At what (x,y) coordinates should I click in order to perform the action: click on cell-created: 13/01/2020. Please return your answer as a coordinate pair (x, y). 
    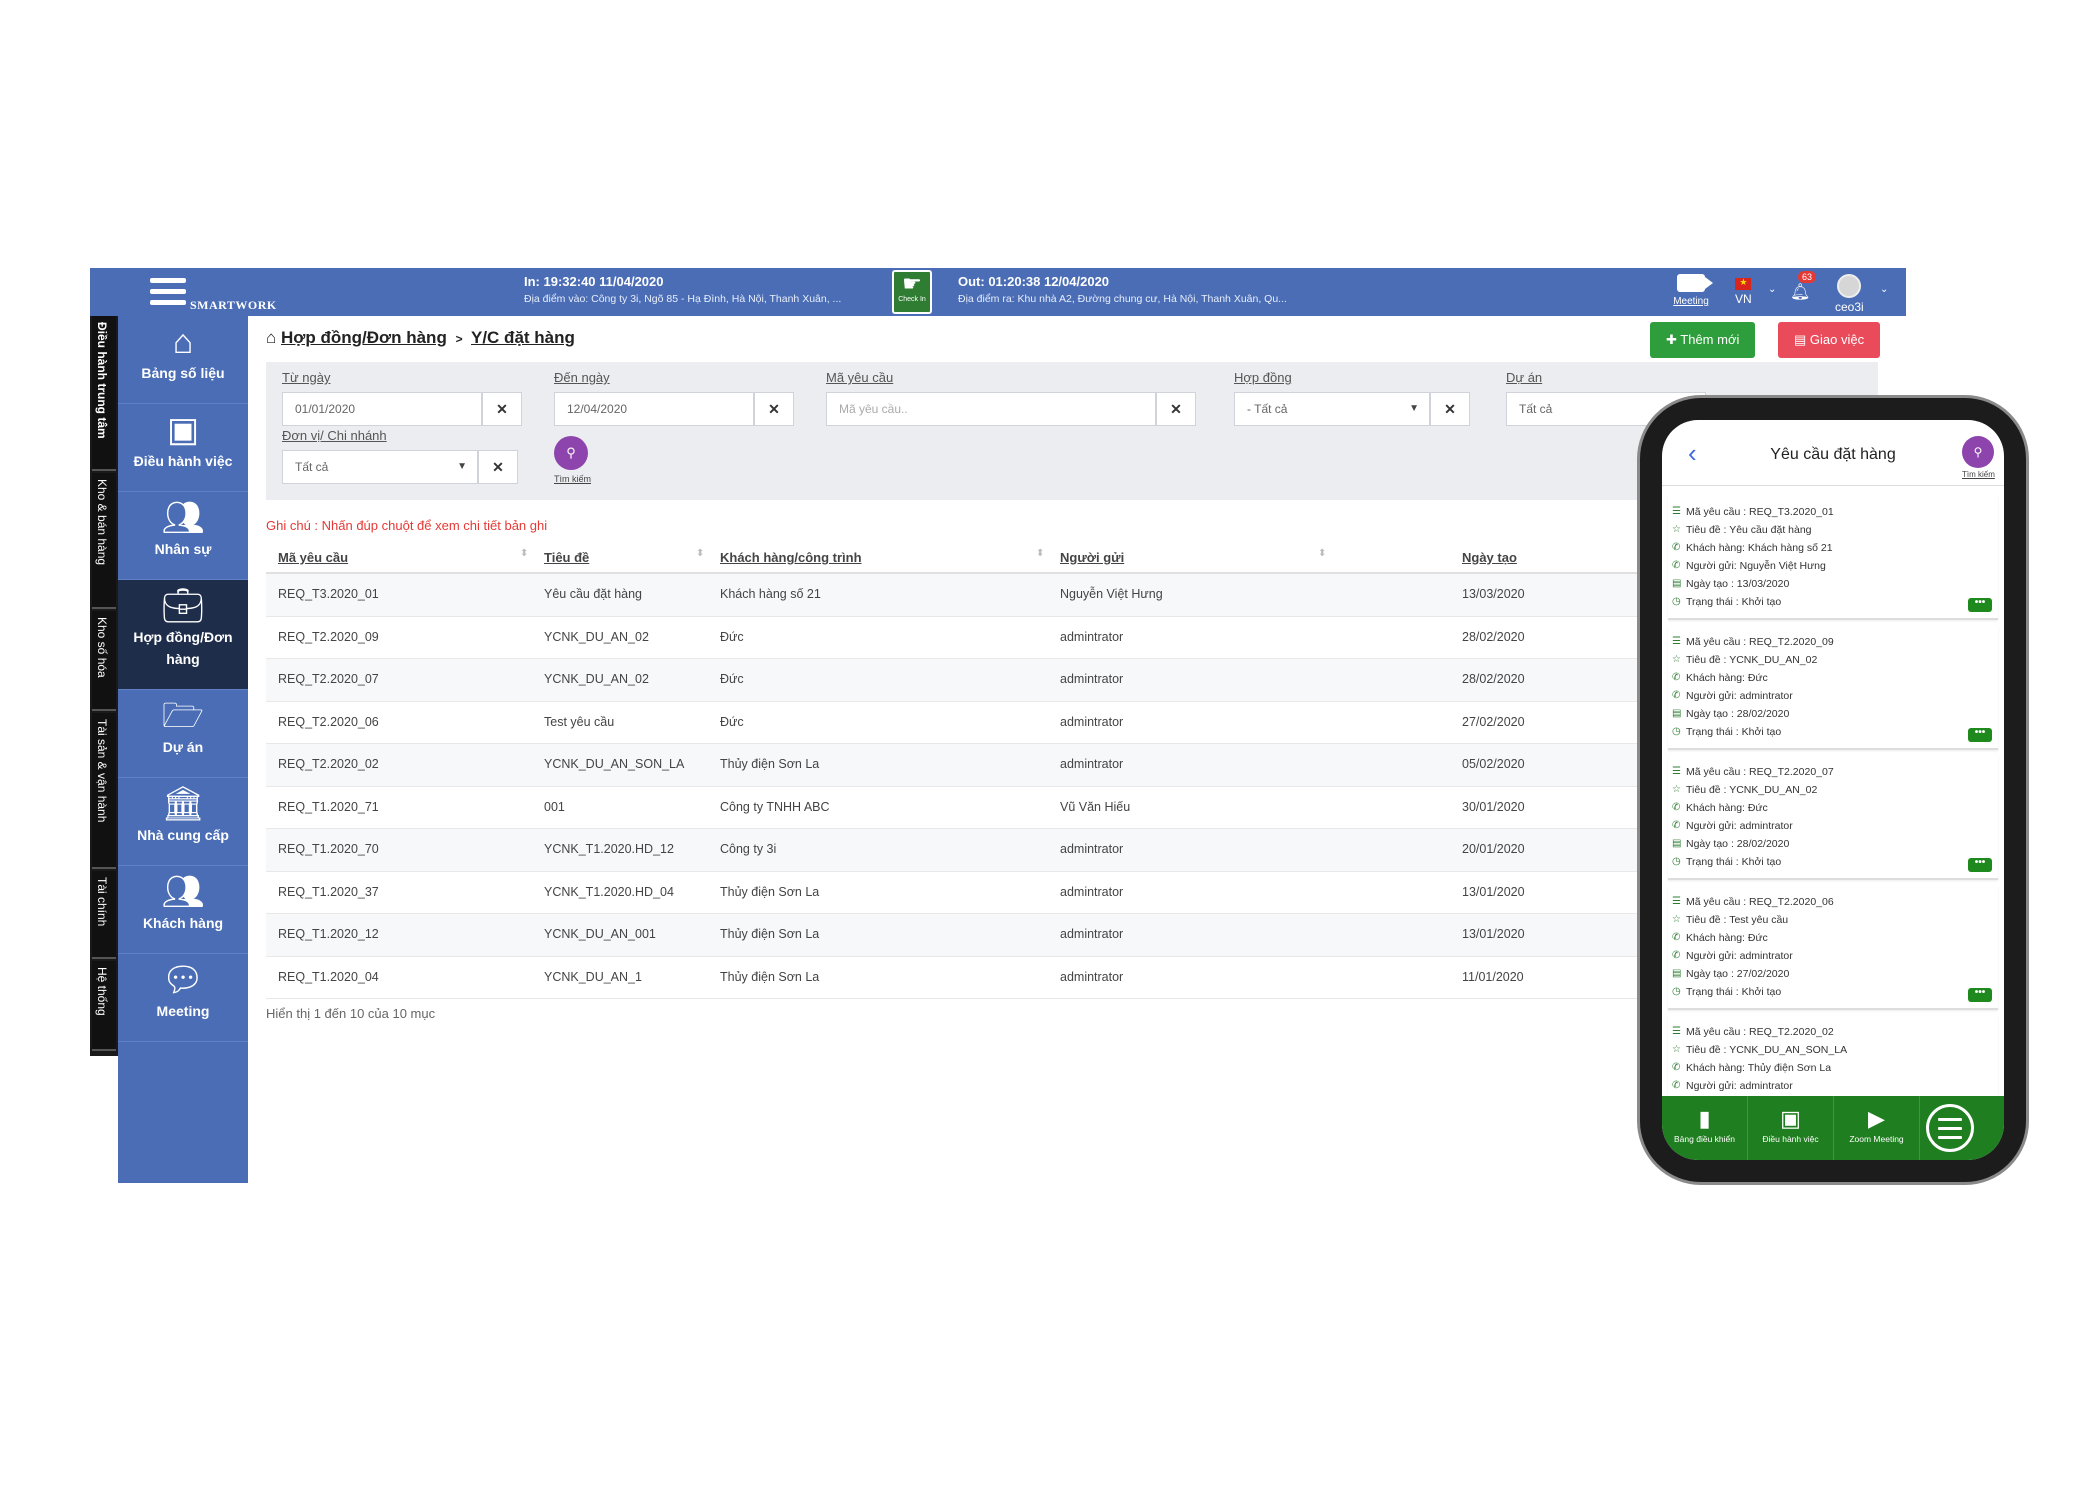
    Looking at the image, I should click on (1493, 891).